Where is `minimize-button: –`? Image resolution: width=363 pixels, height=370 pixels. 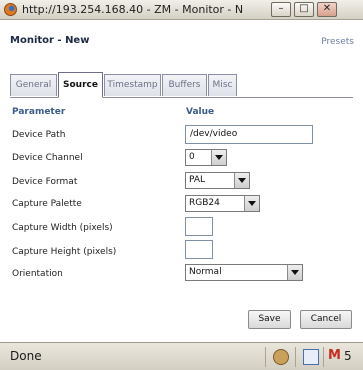
minimize-button: – is located at coordinates (281, 9).